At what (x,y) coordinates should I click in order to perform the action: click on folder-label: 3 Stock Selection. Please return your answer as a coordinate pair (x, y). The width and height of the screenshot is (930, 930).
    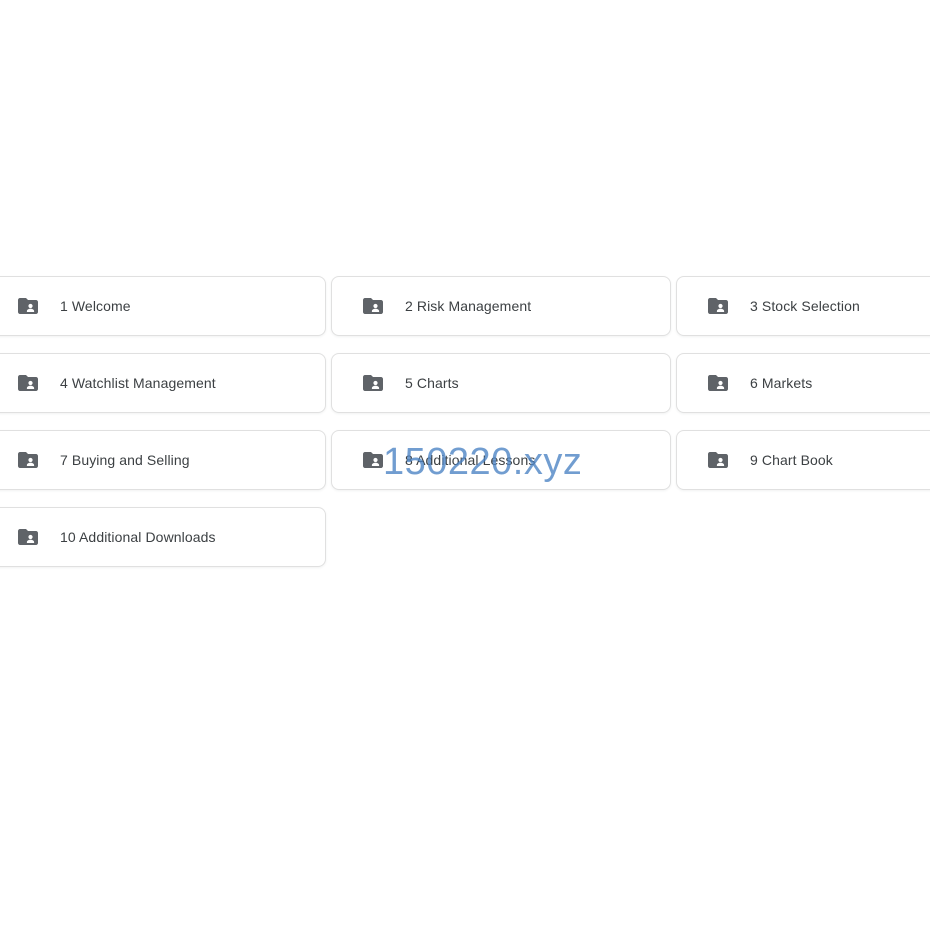
    Looking at the image, I should click on (805, 306).